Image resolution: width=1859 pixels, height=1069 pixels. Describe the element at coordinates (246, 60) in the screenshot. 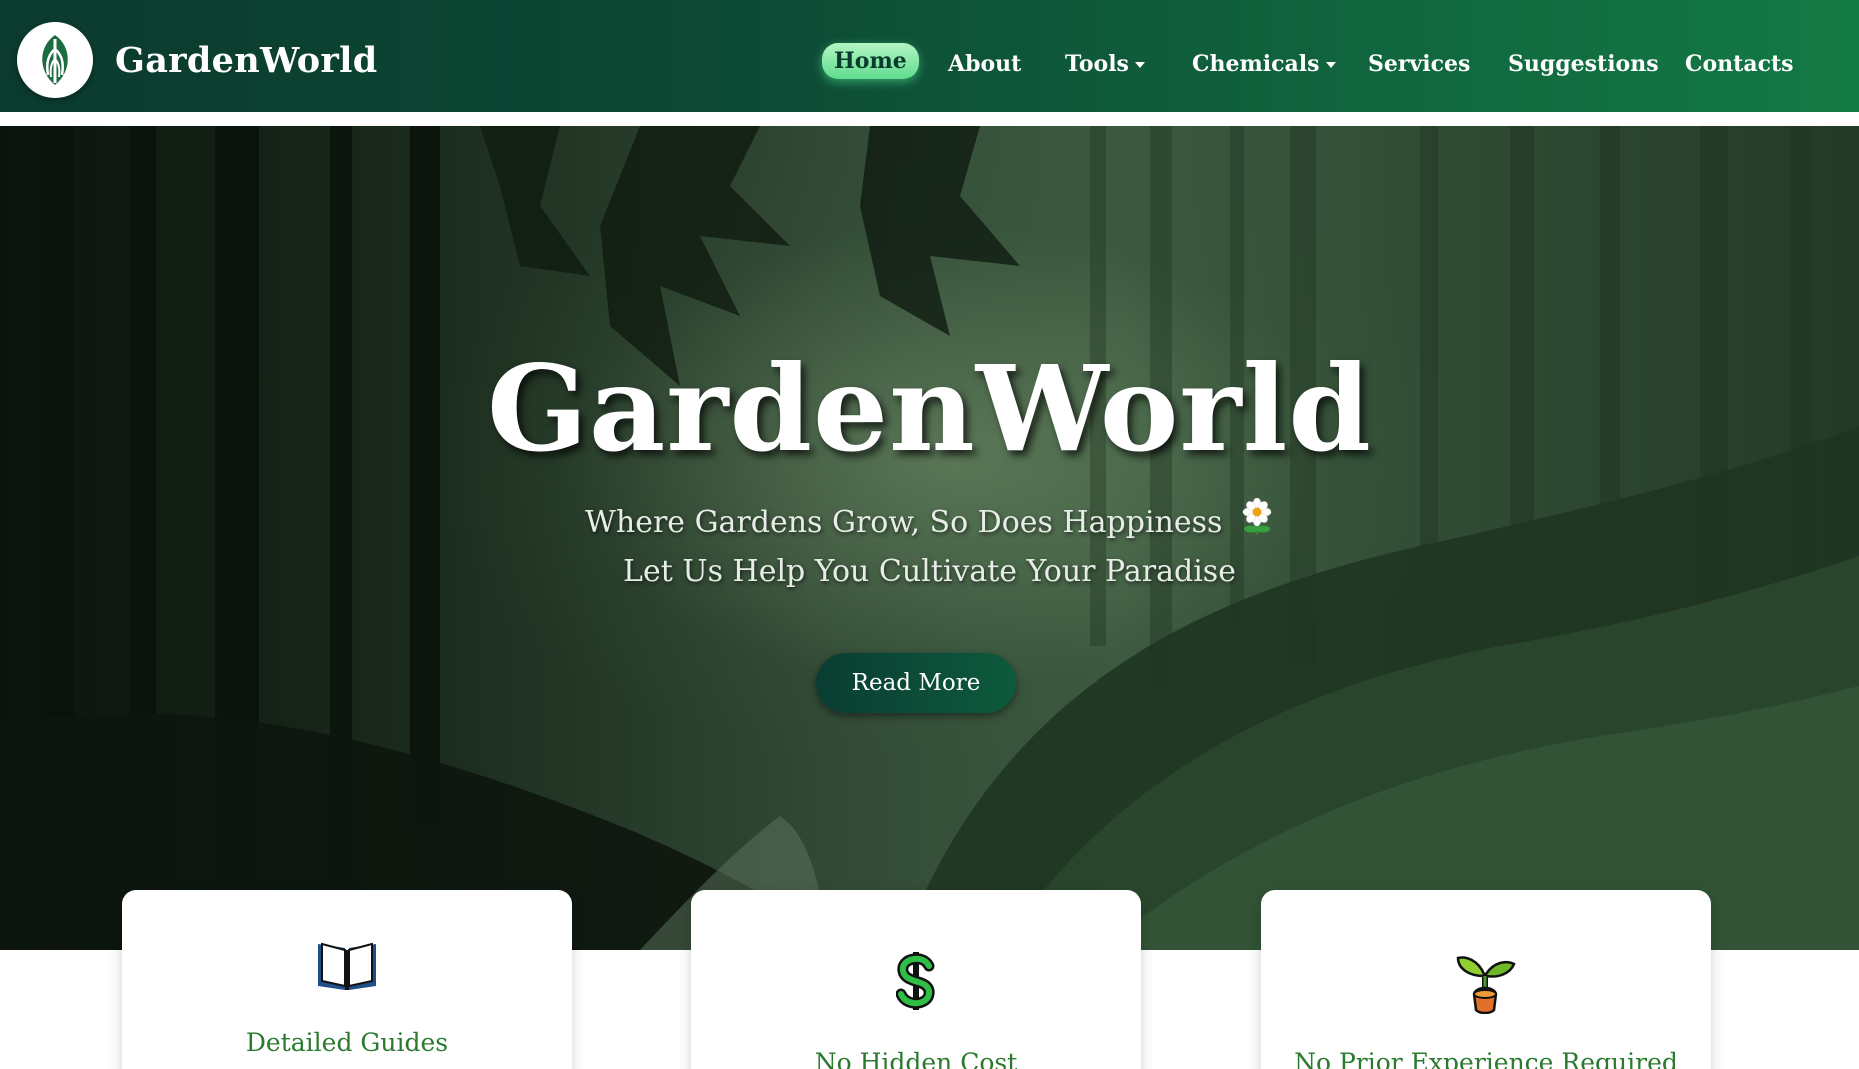

I see `brand-name: GardenWorld` at that location.